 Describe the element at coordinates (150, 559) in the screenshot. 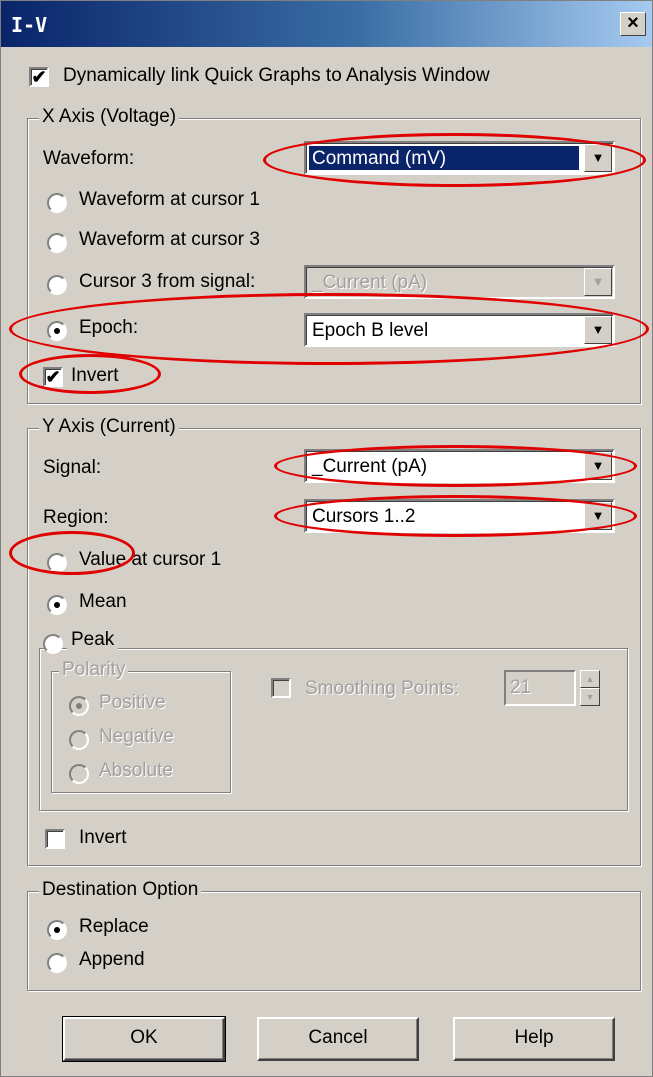

I see `radio-value-at-cursor-label: Value at cursor 1` at that location.